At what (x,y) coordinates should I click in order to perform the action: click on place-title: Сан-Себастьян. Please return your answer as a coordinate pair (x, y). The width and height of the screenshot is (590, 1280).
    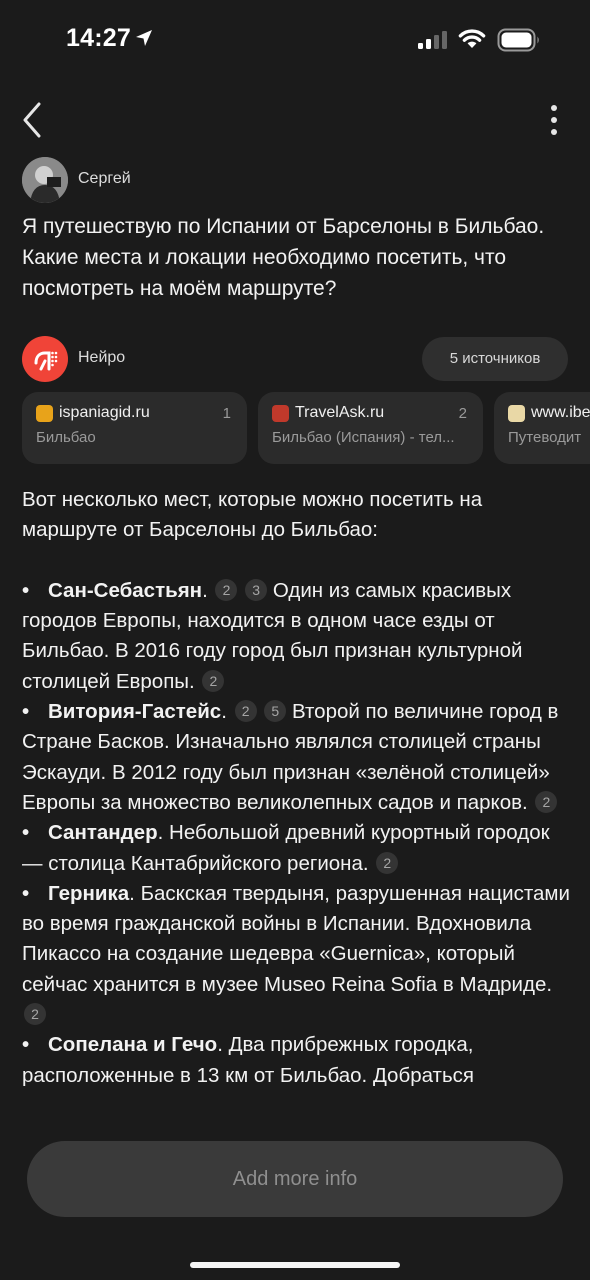
    Looking at the image, I should click on (125, 590).